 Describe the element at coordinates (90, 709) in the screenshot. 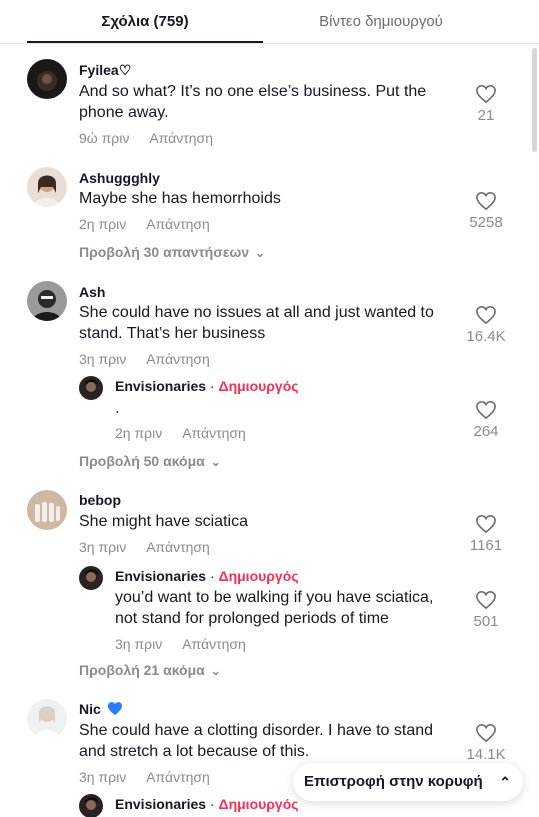

I see `comment-username-label: Nic` at that location.